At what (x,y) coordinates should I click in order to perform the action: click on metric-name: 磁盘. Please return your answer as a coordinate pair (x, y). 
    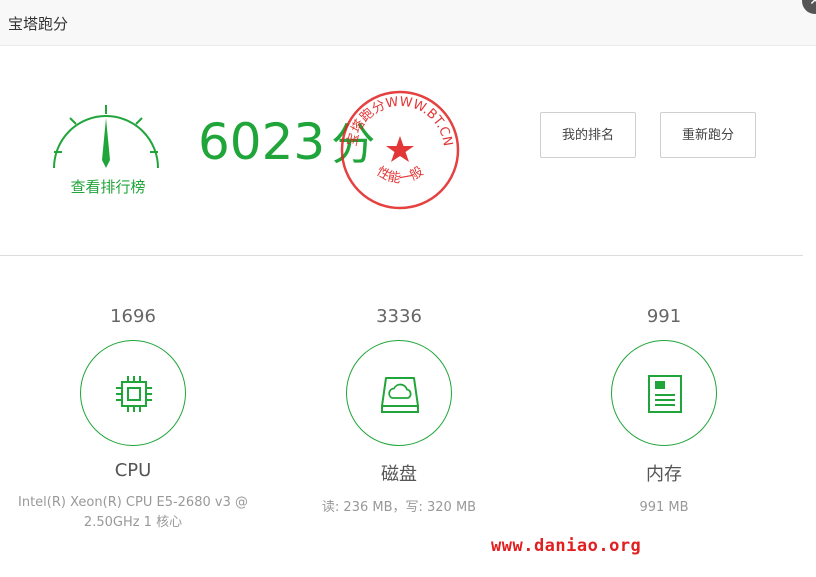
    Looking at the image, I should click on (399, 474).